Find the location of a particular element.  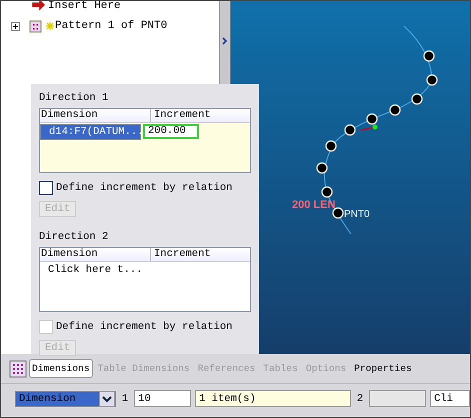

count-field: 10 is located at coordinates (163, 398).